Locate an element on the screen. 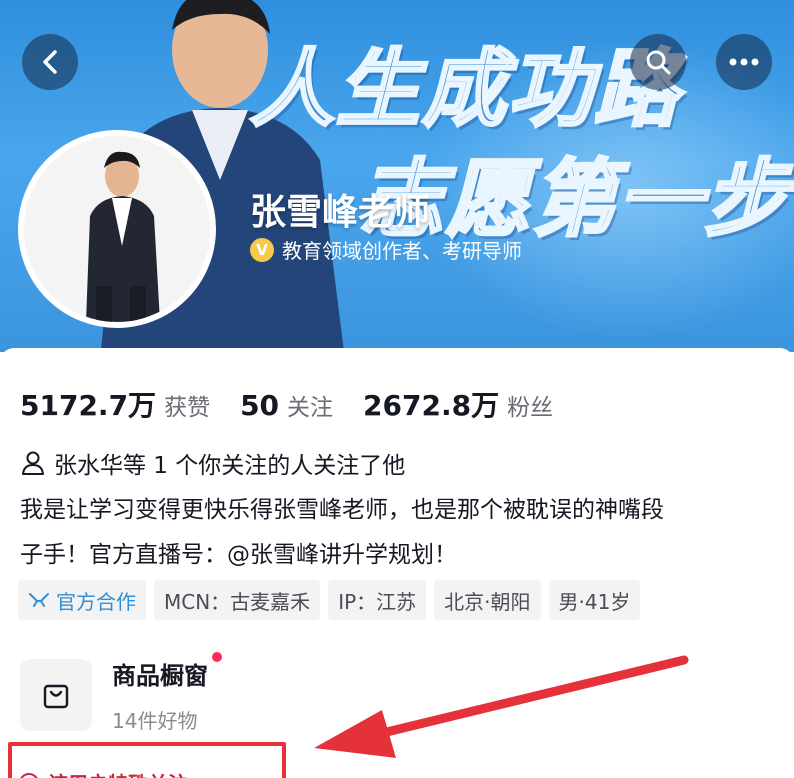 The image size is (794, 778). tag-label: 北京·朝阳 is located at coordinates (487, 601).